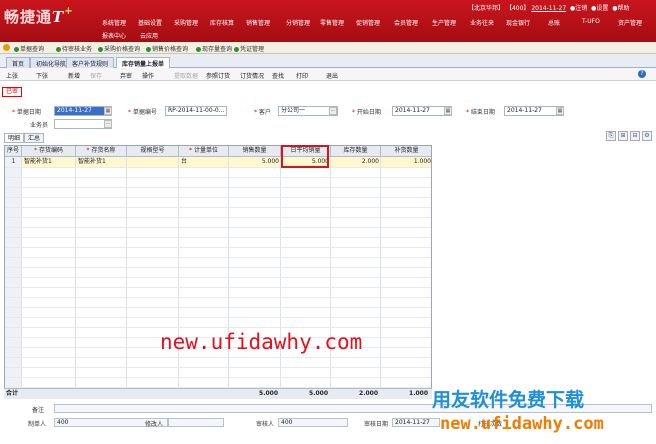 Image resolution: width=656 pixels, height=444 pixels. What do you see at coordinates (150, 22) in the screenshot?
I see `menu-item: 基础设置` at bounding box center [150, 22].